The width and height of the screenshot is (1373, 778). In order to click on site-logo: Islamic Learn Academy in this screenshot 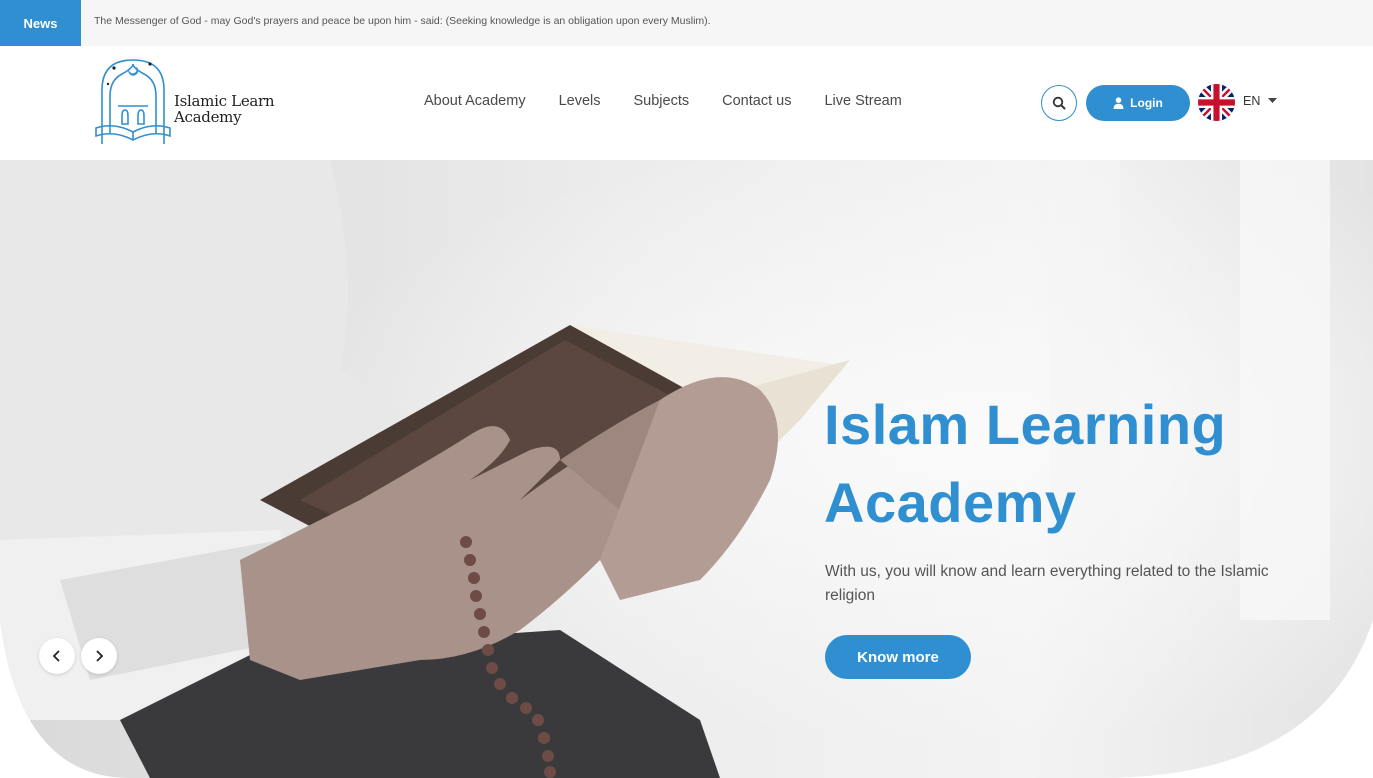, I will do `click(194, 103)`.